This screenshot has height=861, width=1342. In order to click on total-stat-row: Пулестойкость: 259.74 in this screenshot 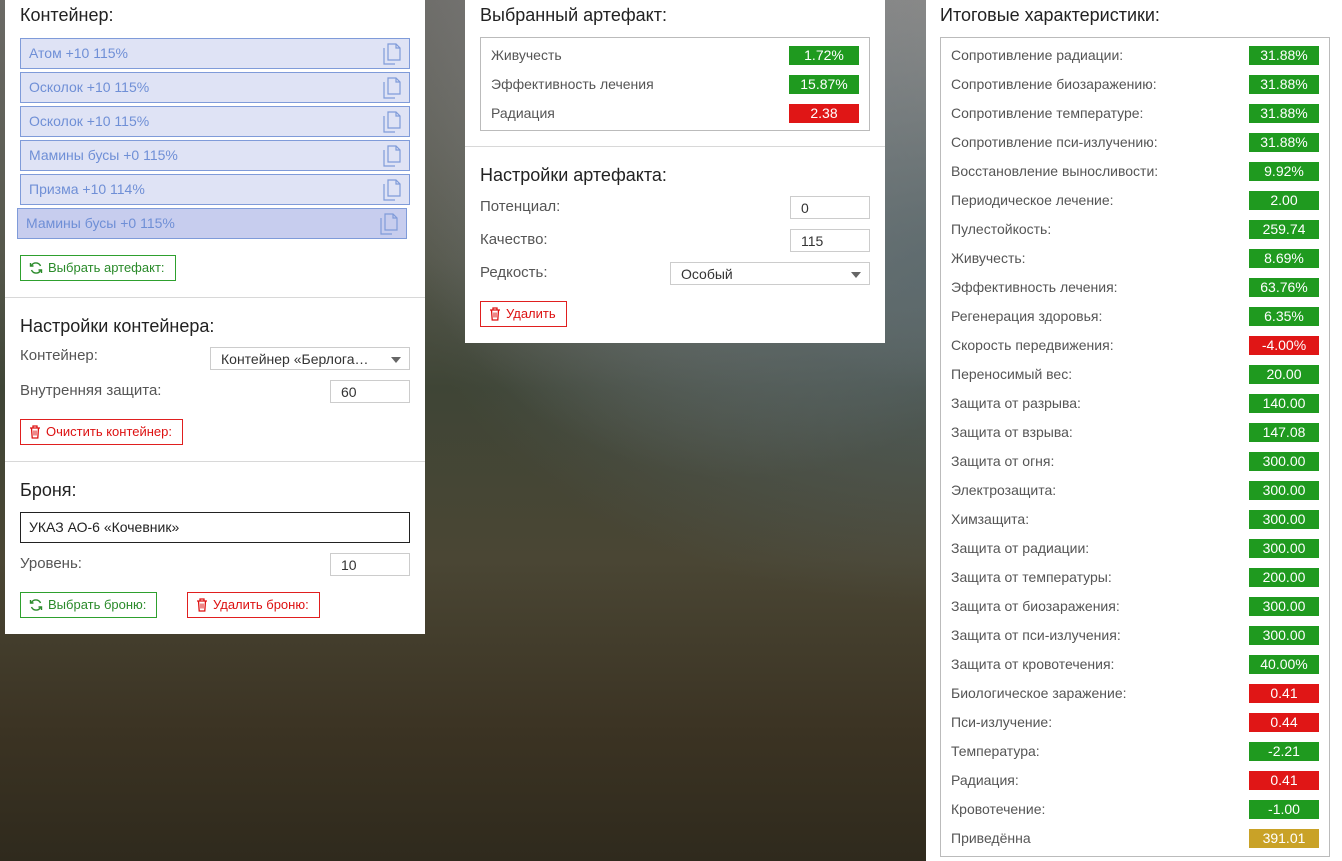, I will do `click(1135, 229)`.